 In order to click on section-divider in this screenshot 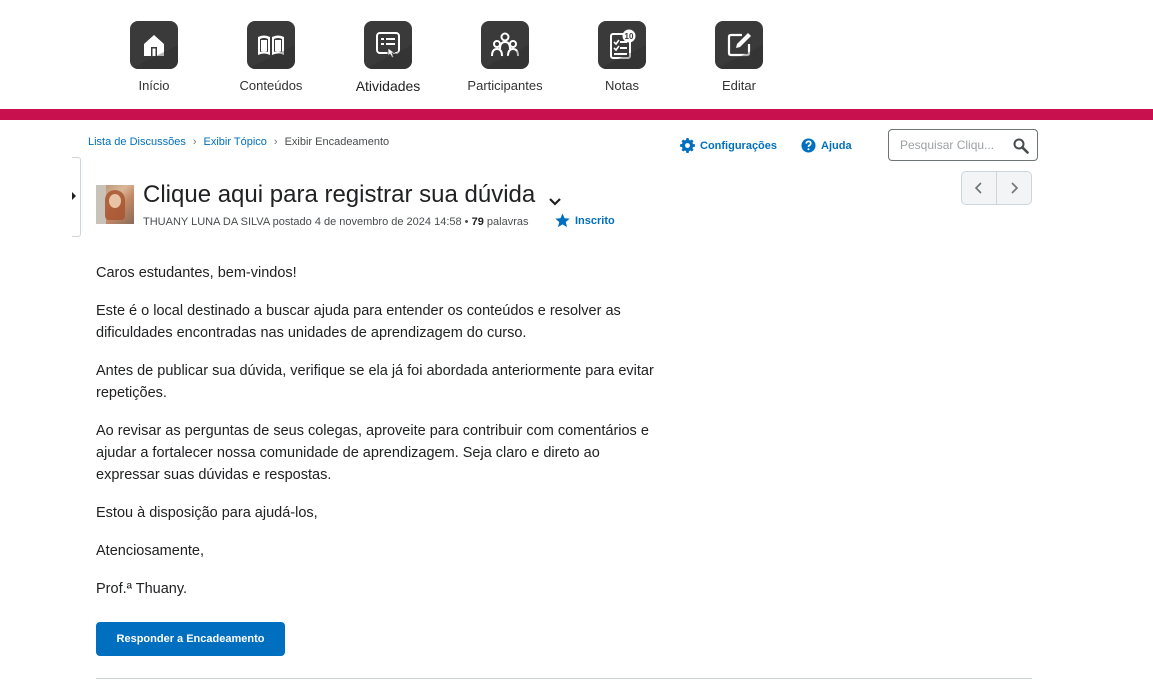, I will do `click(564, 678)`.